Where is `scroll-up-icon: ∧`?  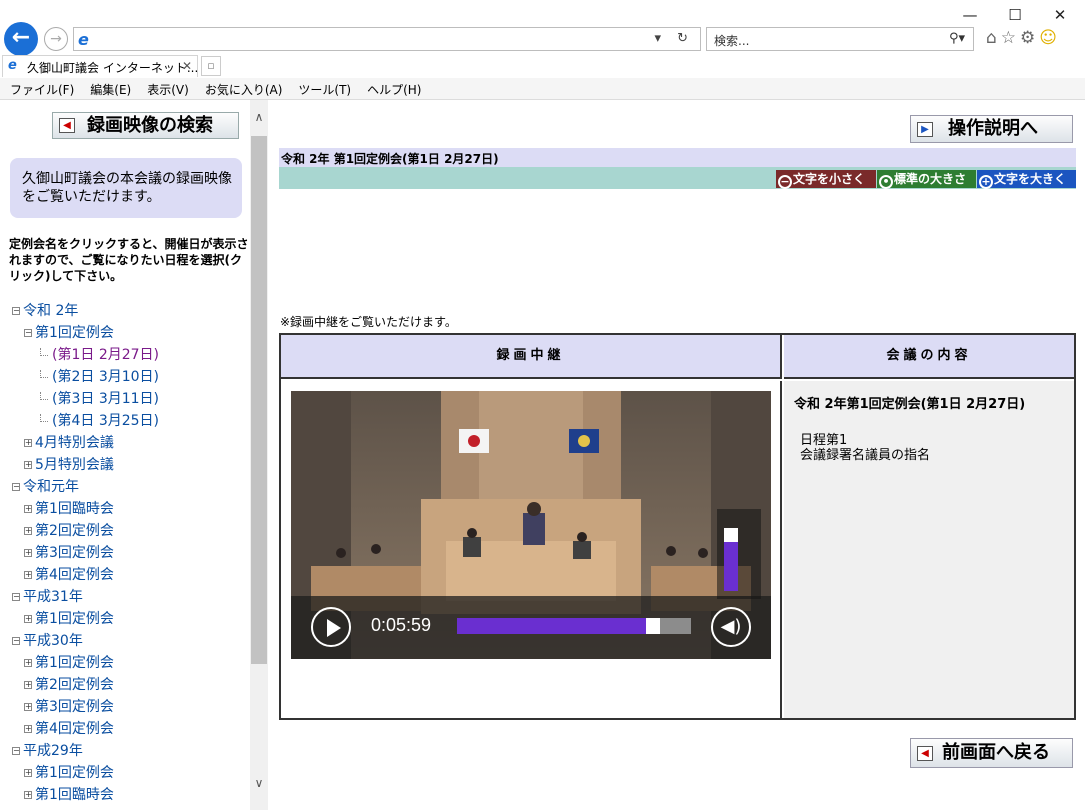 scroll-up-icon: ∧ is located at coordinates (259, 119).